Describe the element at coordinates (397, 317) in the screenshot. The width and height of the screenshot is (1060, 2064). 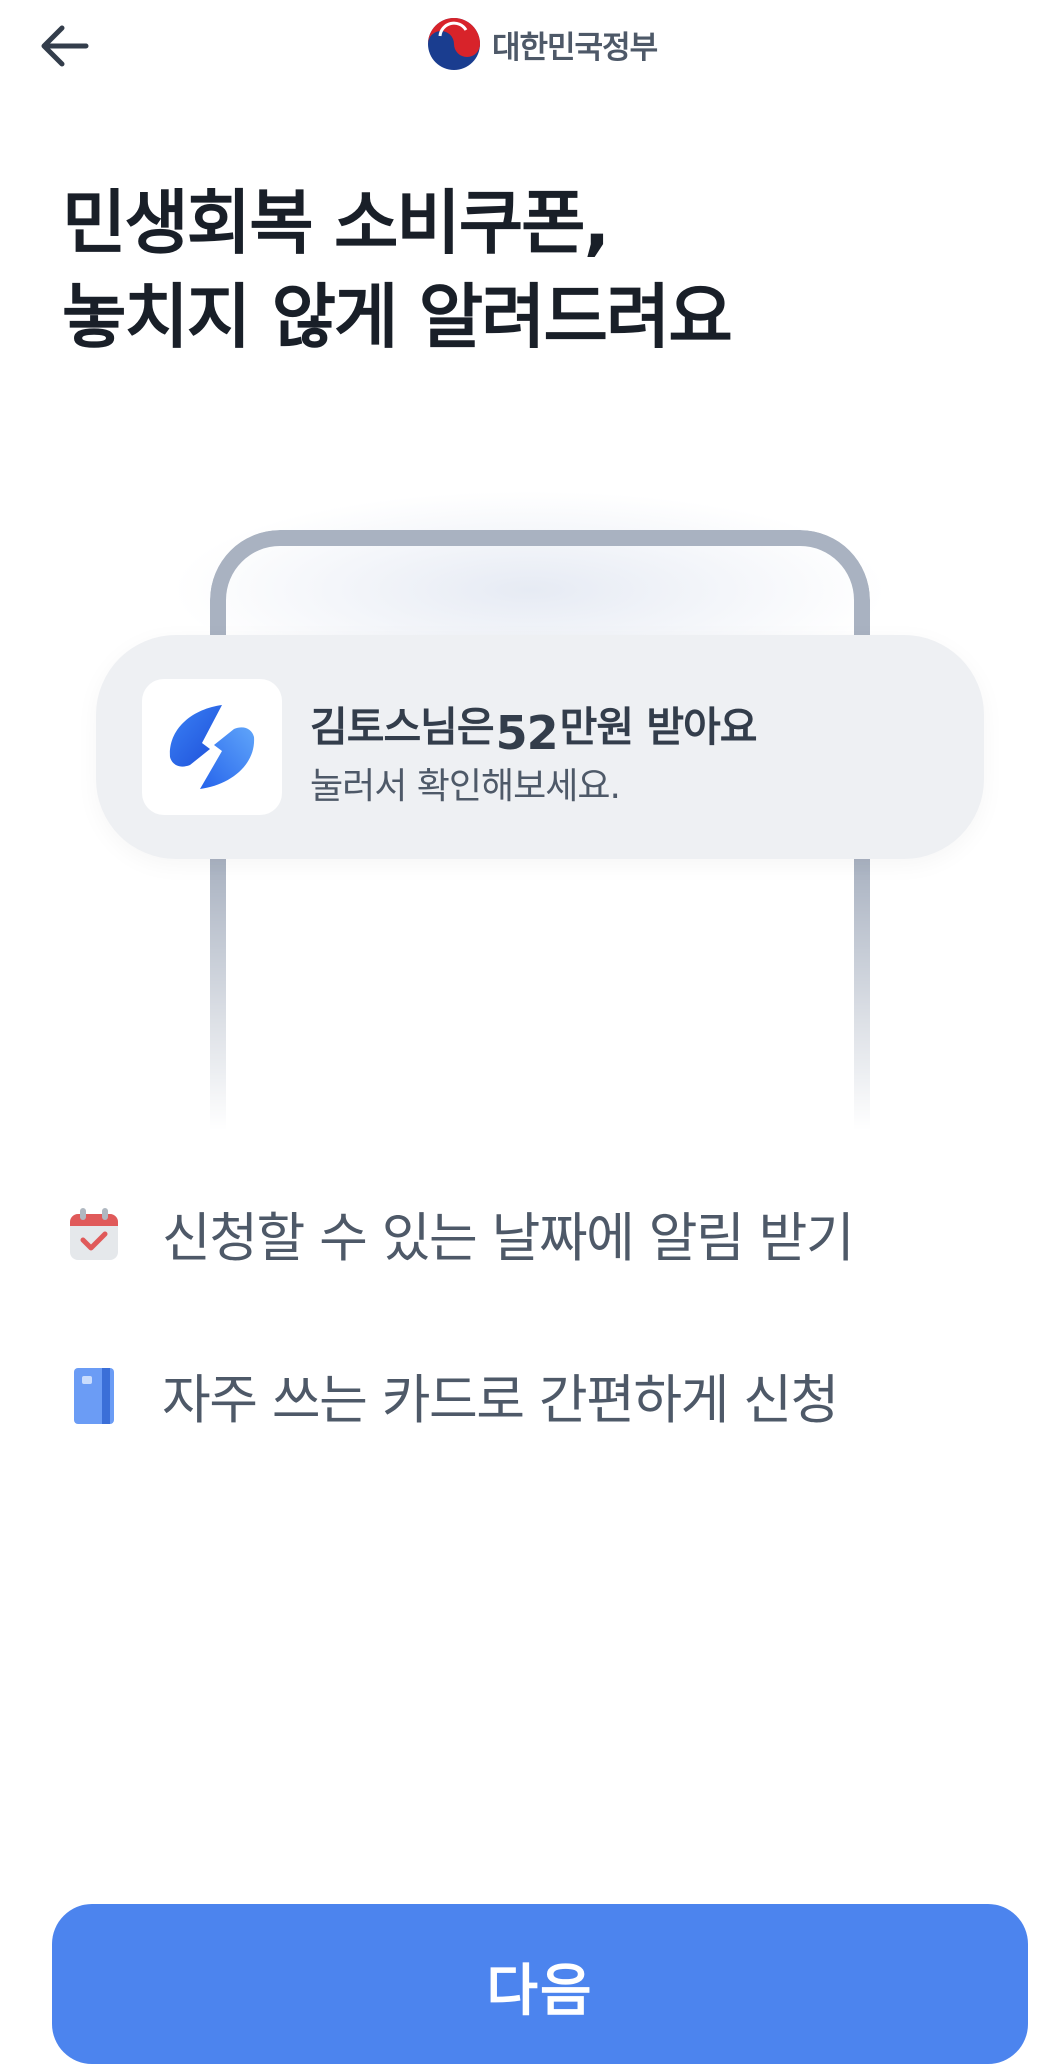
I see `headline-line-2: 놓치지 않게 알려드려요` at that location.